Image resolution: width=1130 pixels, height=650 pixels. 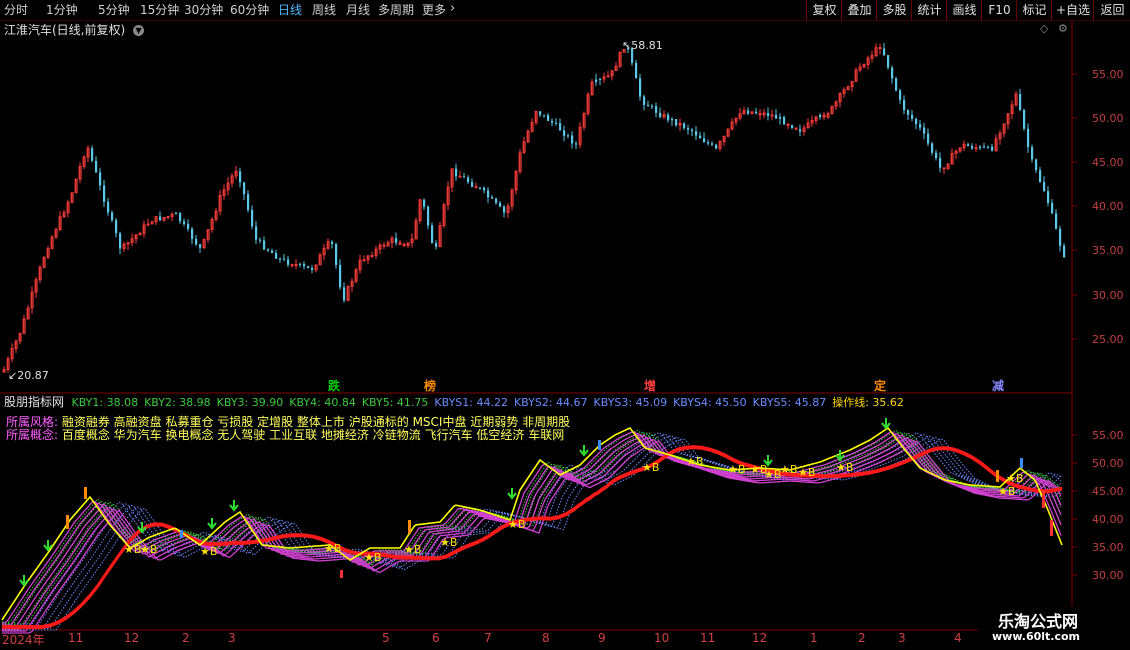 I want to click on indicator-y-tick: 30.00, so click(x=1108, y=575).